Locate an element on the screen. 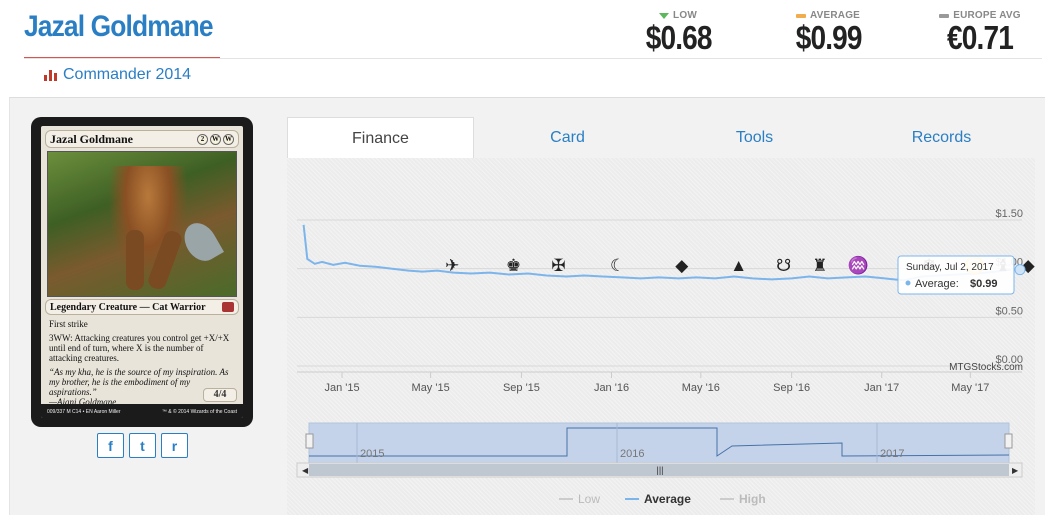 This screenshot has height=515, width=1045. y-tick-label: $1.50 is located at coordinates (1009, 214).